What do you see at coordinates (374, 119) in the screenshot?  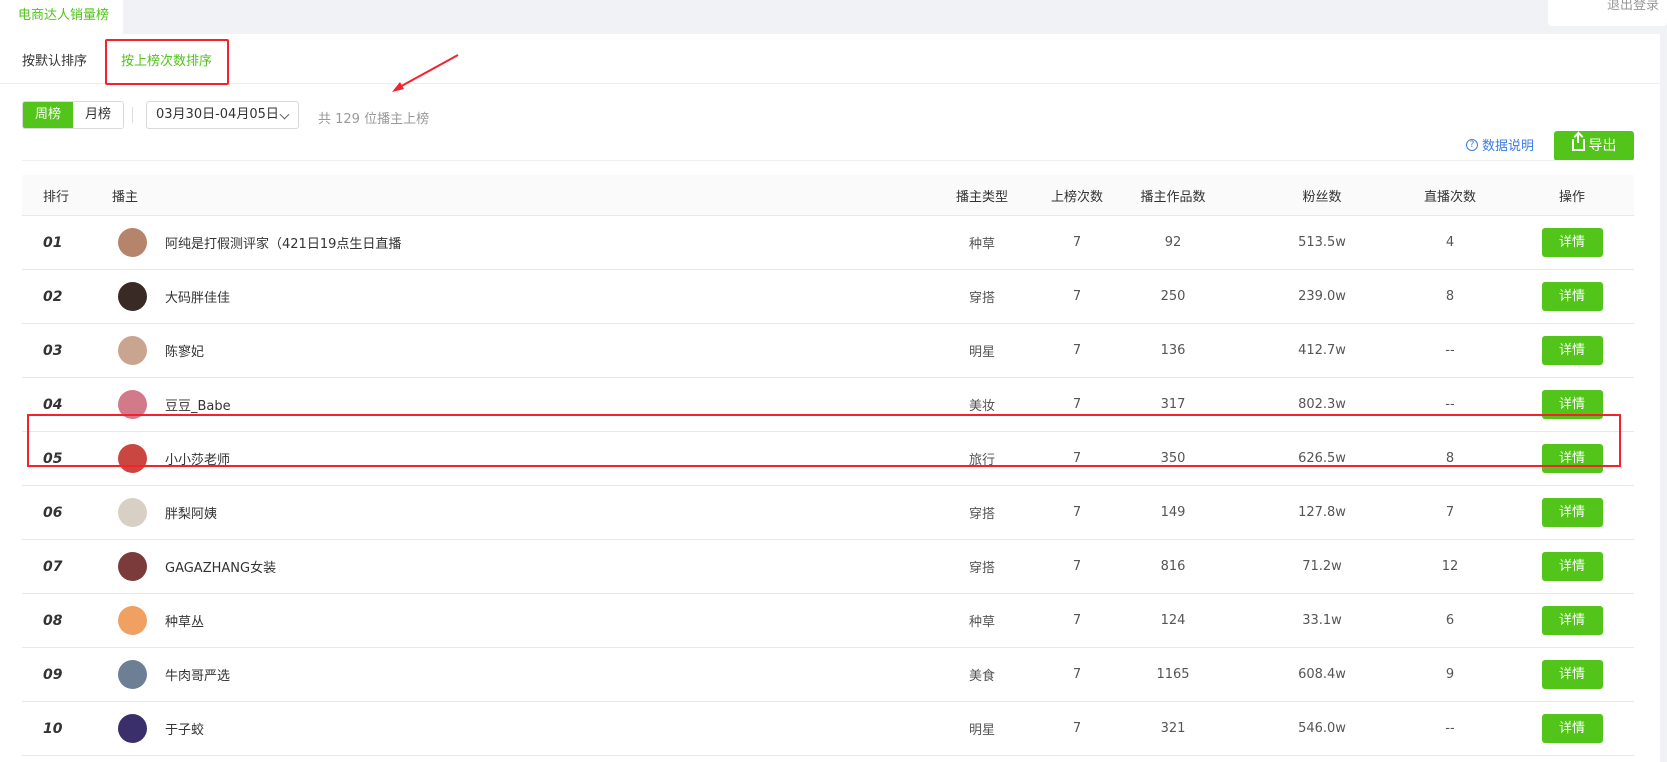 I see `total-count-text: 共 129 位播主上榜` at bounding box center [374, 119].